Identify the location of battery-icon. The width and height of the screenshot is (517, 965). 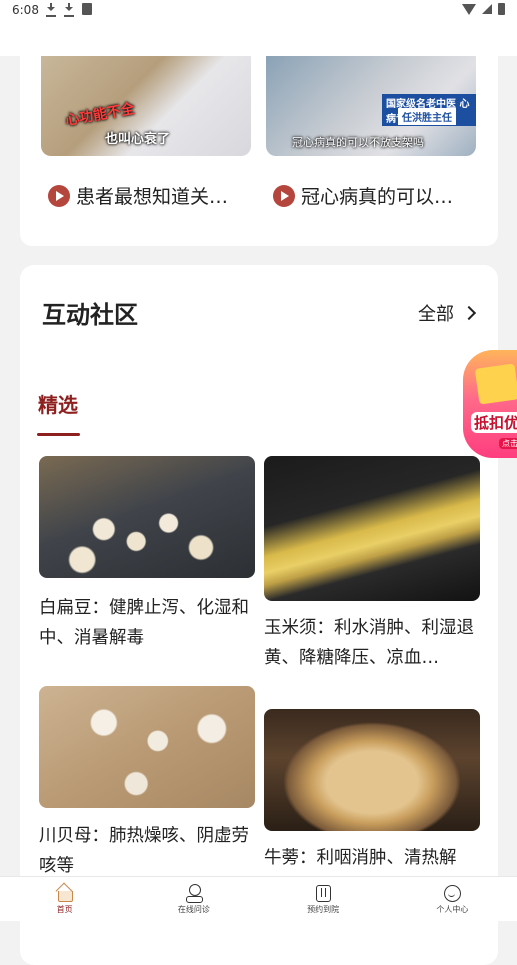
(501, 9).